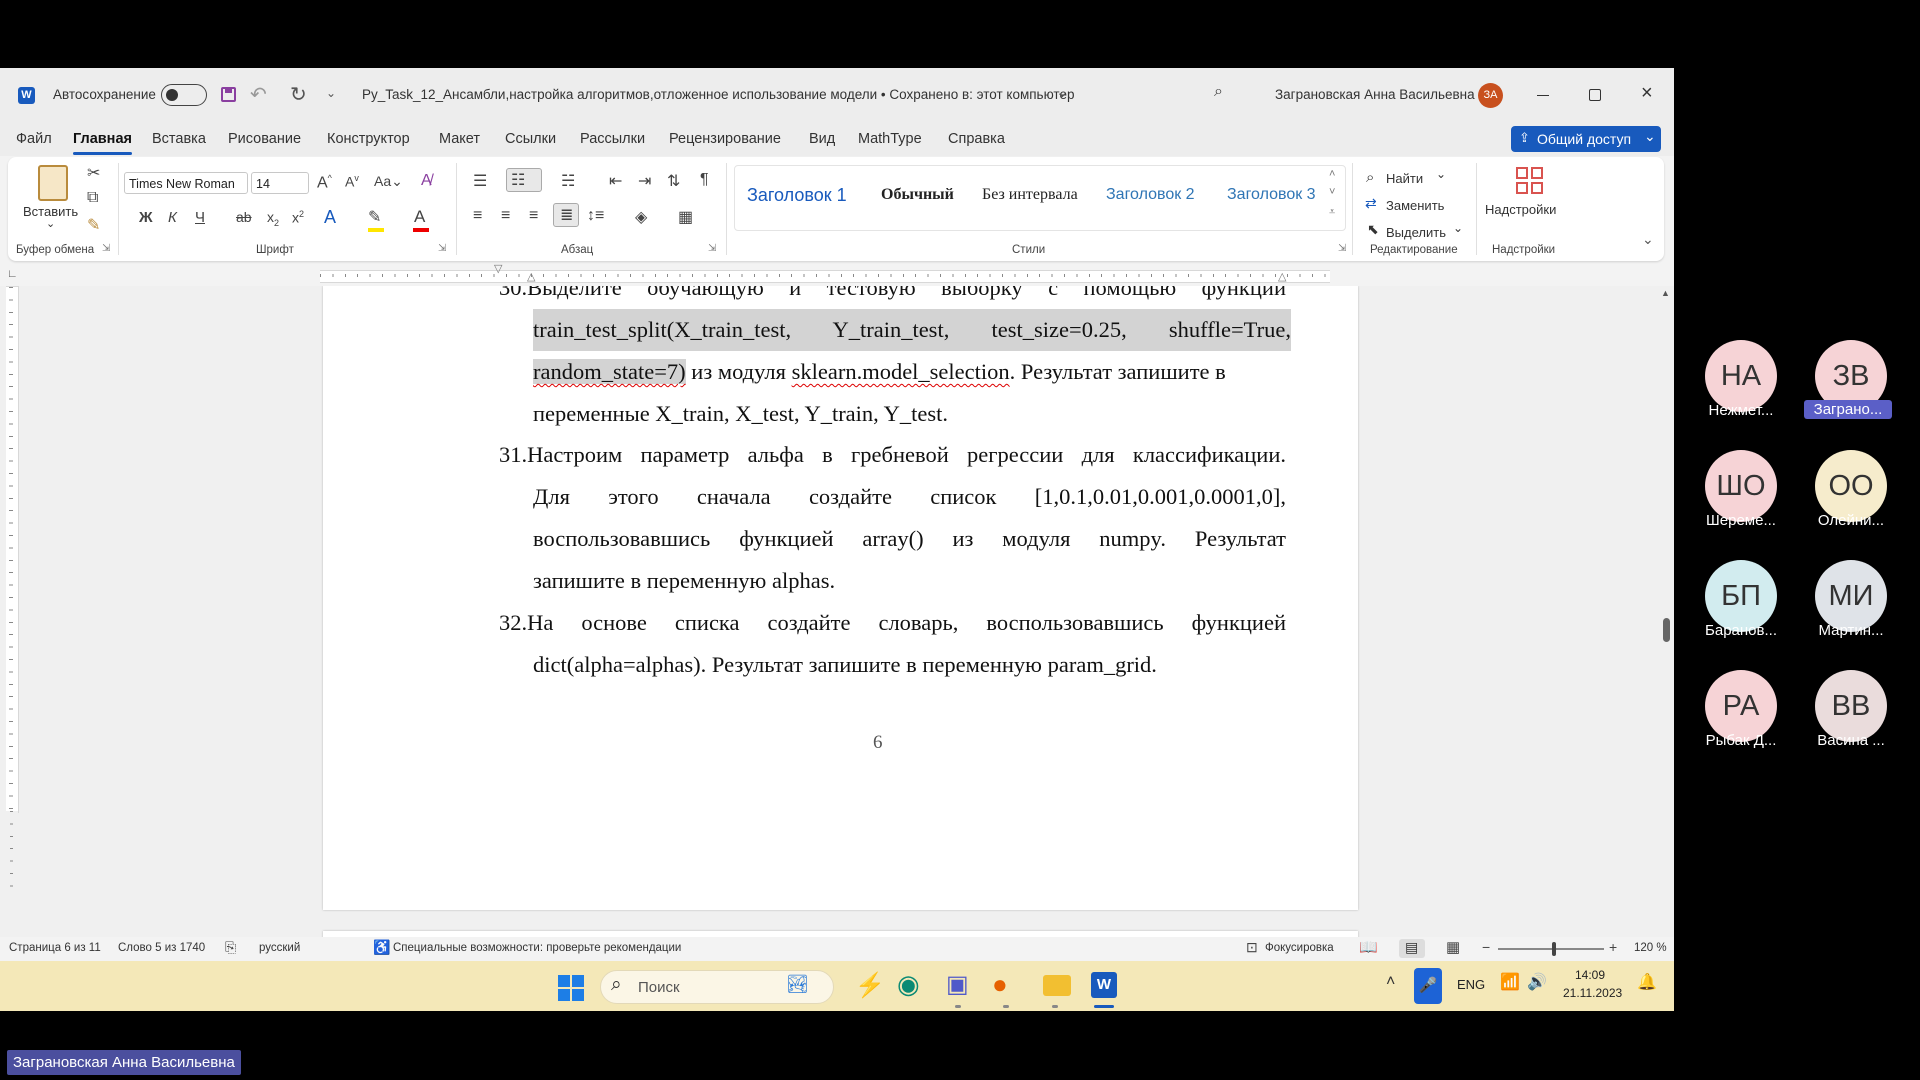 This screenshot has height=1080, width=1920. Describe the element at coordinates (1150, 195) in the screenshot. I see `style-heading-2: Заголовок 2` at that location.